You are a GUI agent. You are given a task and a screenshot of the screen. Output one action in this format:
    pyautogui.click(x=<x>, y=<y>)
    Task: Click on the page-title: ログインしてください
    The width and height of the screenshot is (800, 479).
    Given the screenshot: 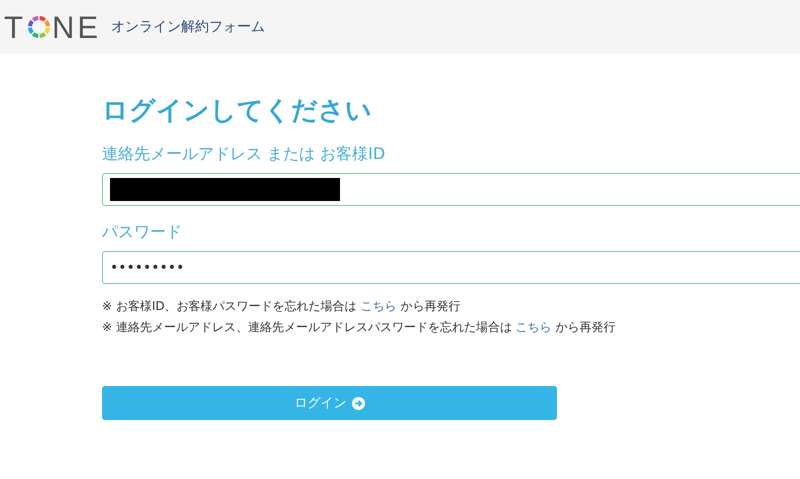 What is the action you would take?
    pyautogui.click(x=237, y=111)
    